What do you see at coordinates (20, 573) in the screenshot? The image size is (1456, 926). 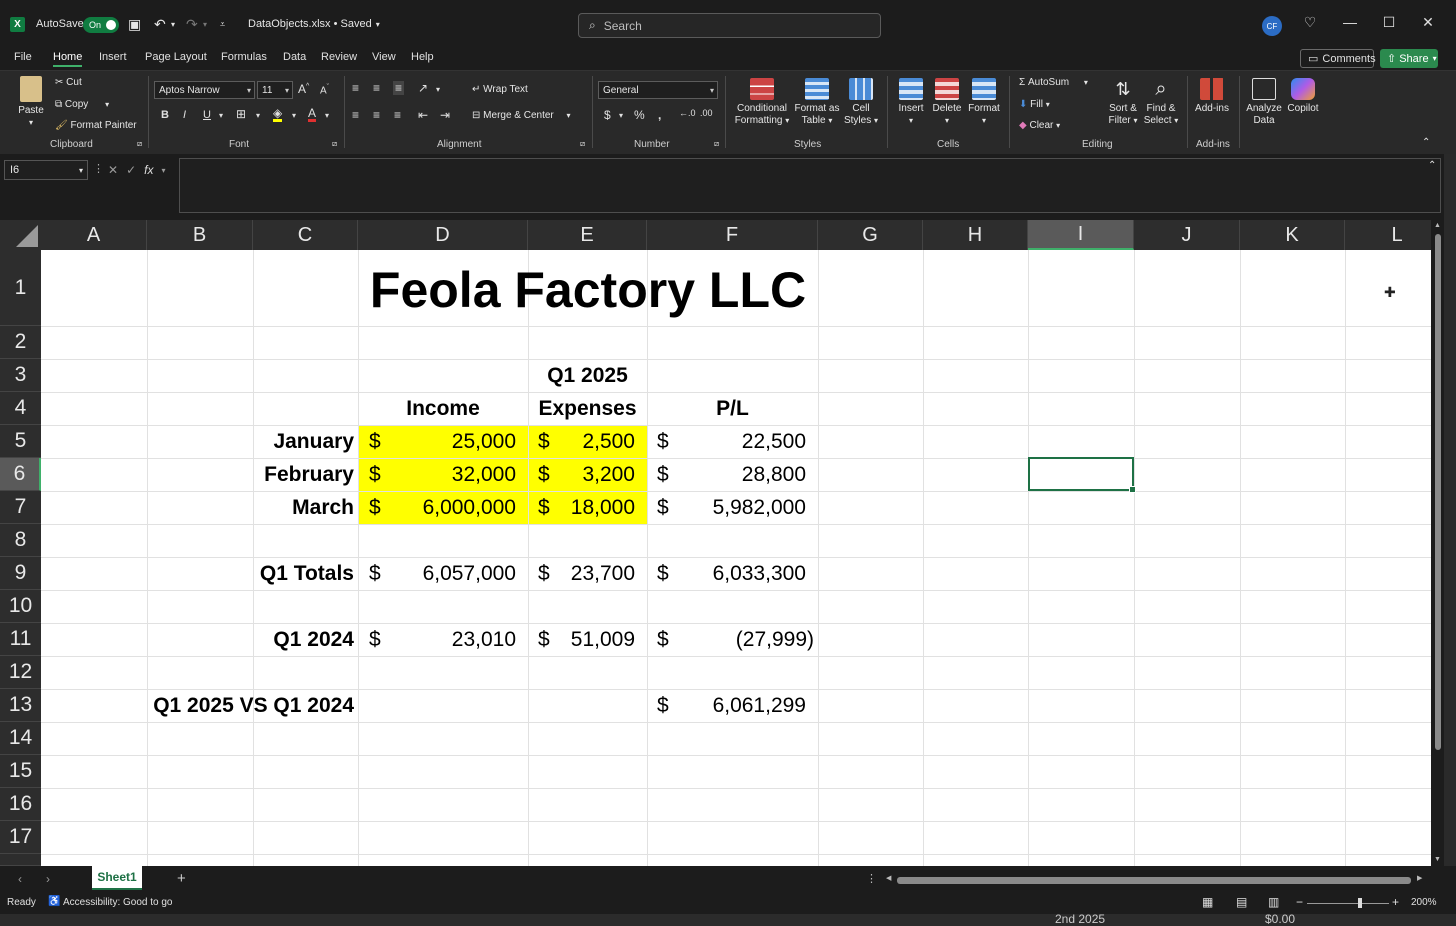 I see `row-header-9: 9` at bounding box center [20, 573].